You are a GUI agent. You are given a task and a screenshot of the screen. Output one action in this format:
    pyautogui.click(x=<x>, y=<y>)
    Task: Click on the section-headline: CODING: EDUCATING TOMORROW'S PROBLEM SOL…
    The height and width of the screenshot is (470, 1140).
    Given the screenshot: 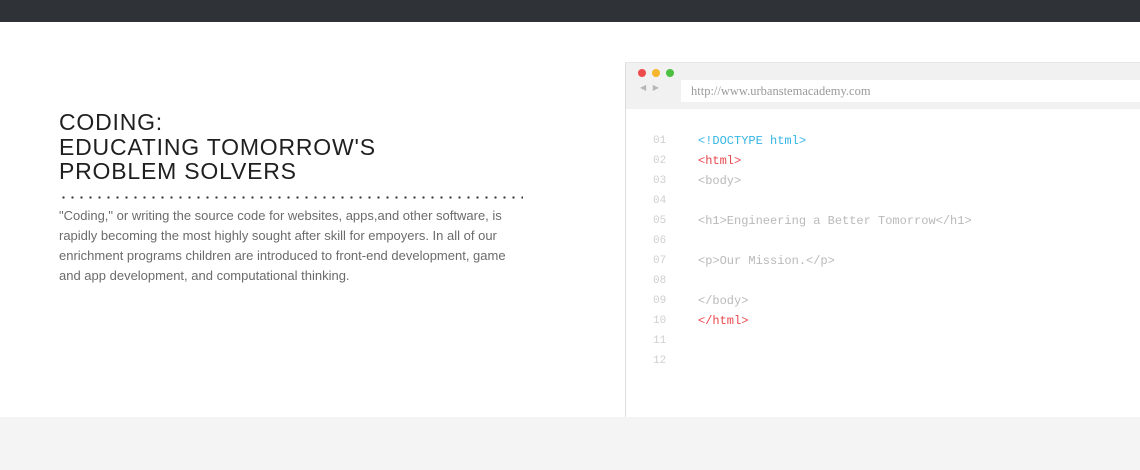 What is the action you would take?
    pyautogui.click(x=294, y=147)
    